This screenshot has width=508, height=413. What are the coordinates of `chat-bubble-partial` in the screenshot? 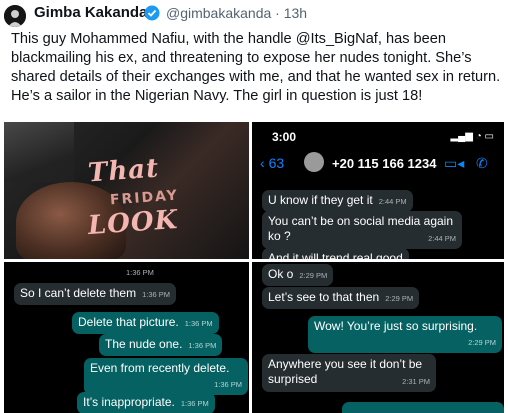 It's located at (423, 407).